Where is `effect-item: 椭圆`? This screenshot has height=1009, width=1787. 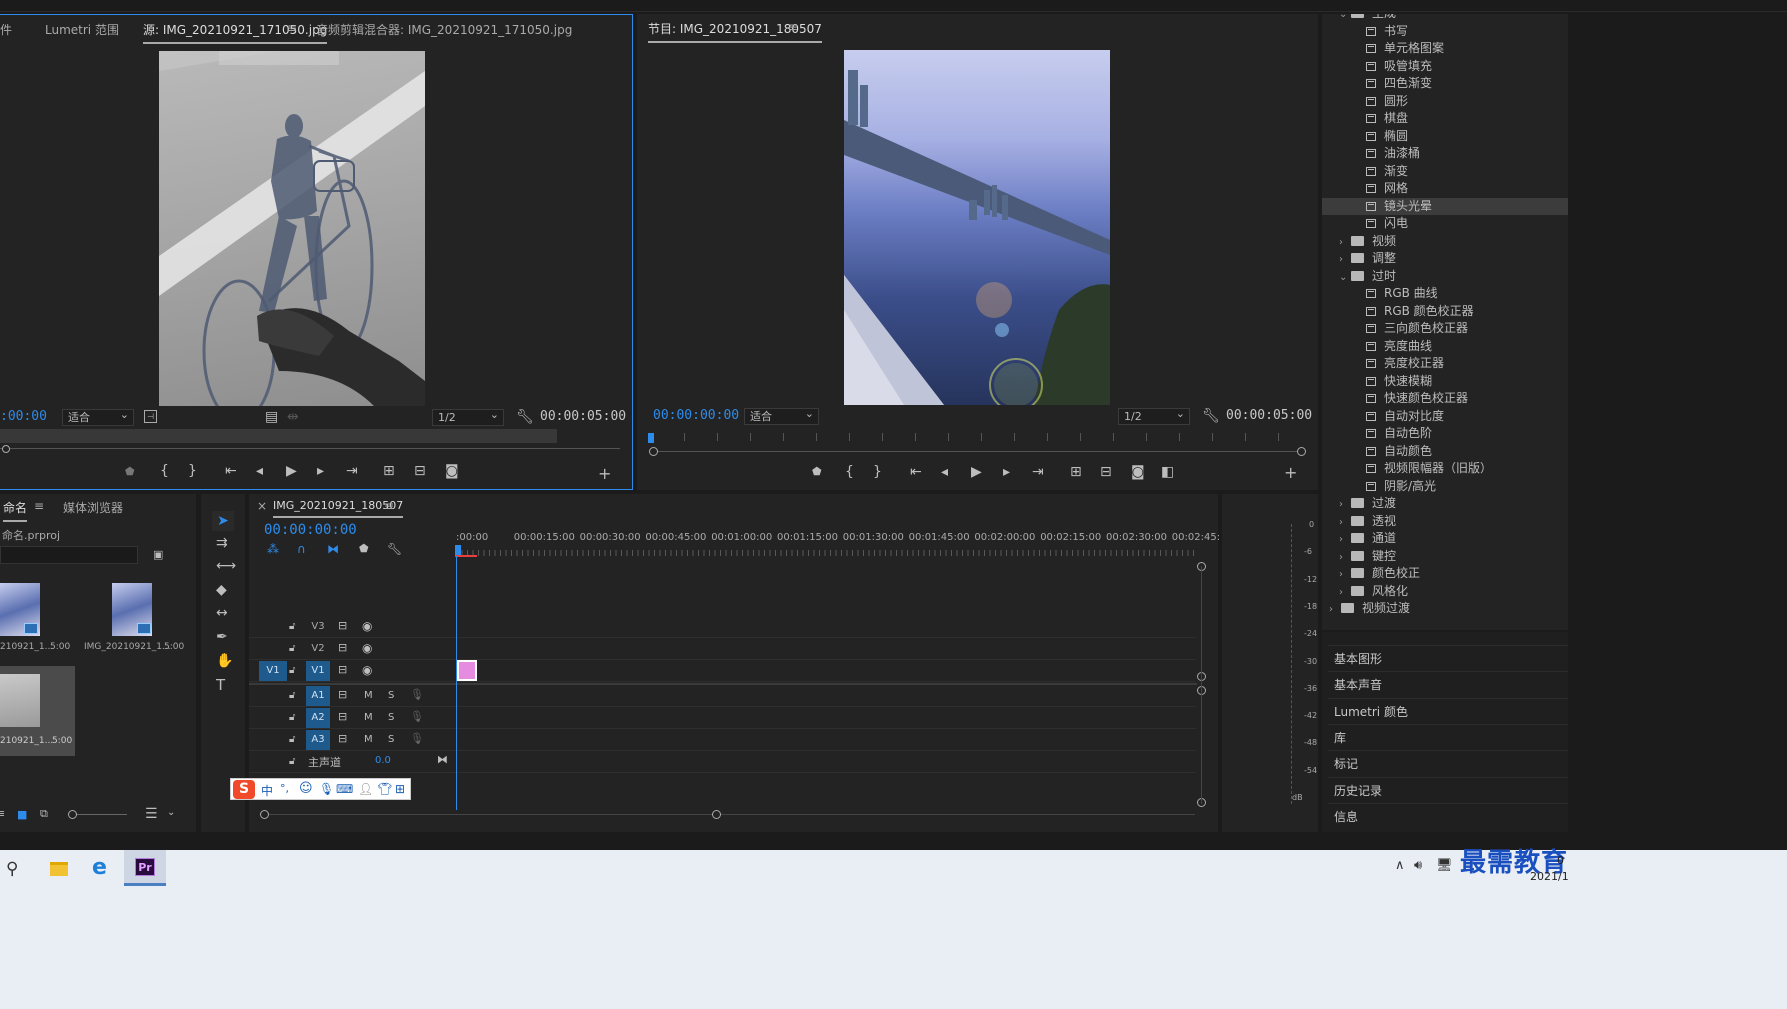 effect-item: 椭圆 is located at coordinates (1445, 137).